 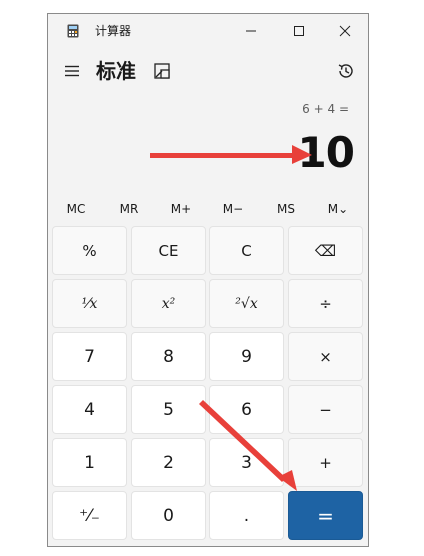 I want to click on result-display: 10, so click(x=326, y=152).